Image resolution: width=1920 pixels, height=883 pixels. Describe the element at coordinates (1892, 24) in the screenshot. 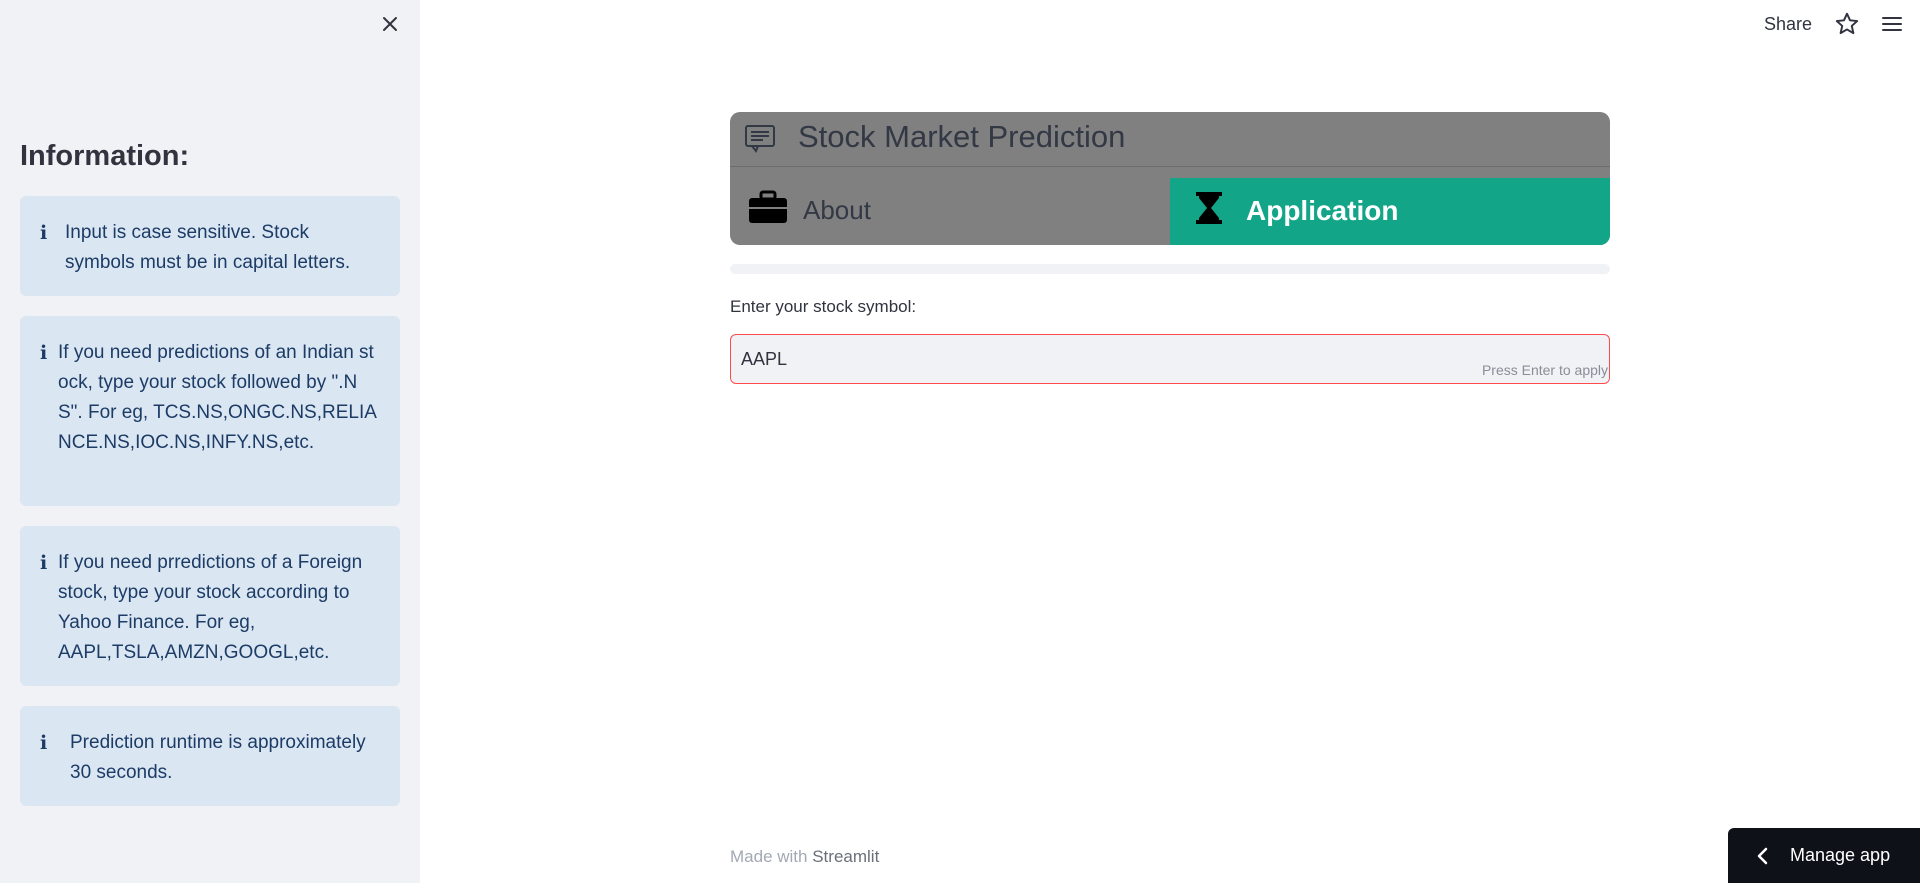

I see `hamburger-menu-icon` at that location.